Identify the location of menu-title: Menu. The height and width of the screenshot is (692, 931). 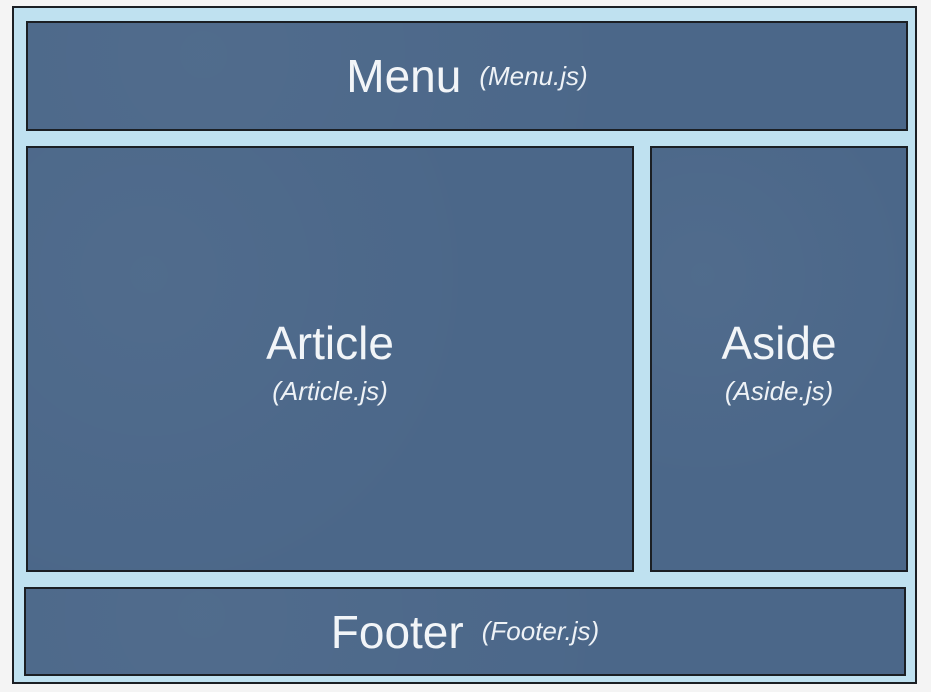
(404, 76).